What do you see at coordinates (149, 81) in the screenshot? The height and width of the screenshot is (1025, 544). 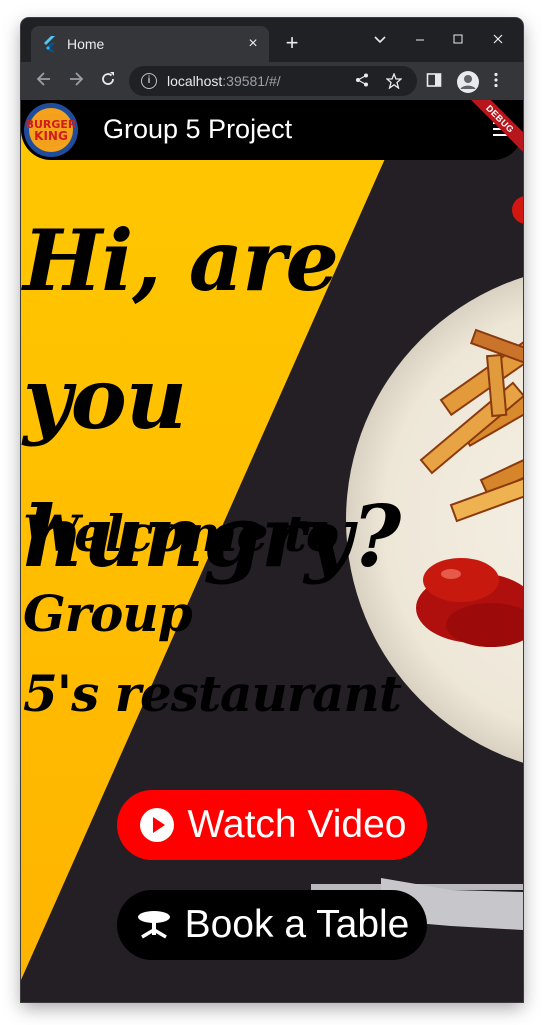 I see `site-info-icon: i` at bounding box center [149, 81].